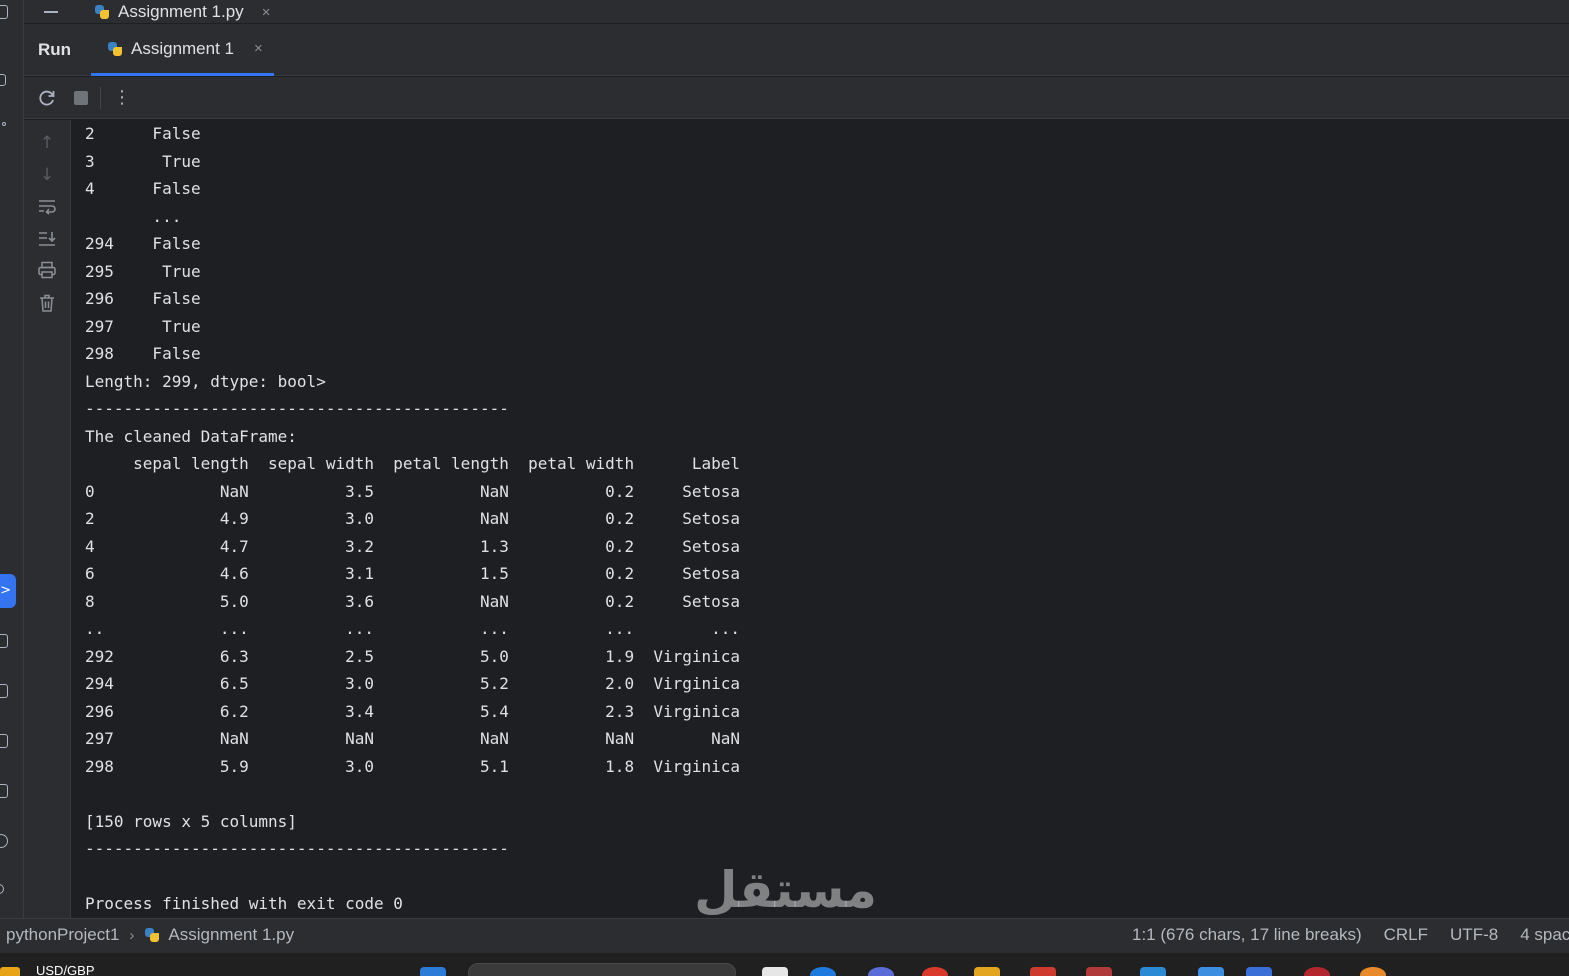  What do you see at coordinates (935, 971) in the screenshot?
I see `chrome-icon` at bounding box center [935, 971].